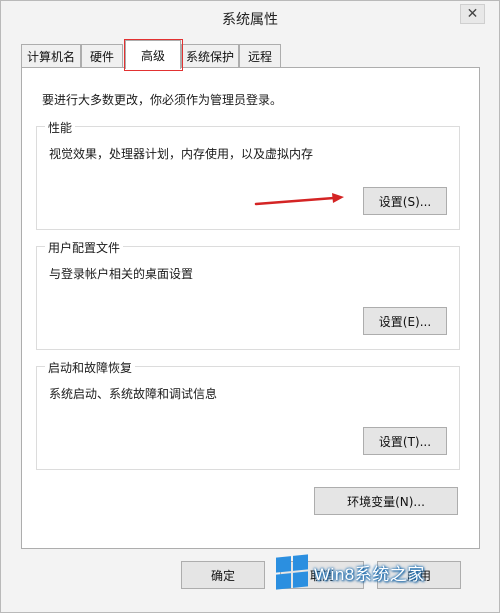 Image resolution: width=500 pixels, height=613 pixels. What do you see at coordinates (133, 394) in the screenshot?
I see `startup-recovery-description: 系统启动、系统故障和调试信息` at bounding box center [133, 394].